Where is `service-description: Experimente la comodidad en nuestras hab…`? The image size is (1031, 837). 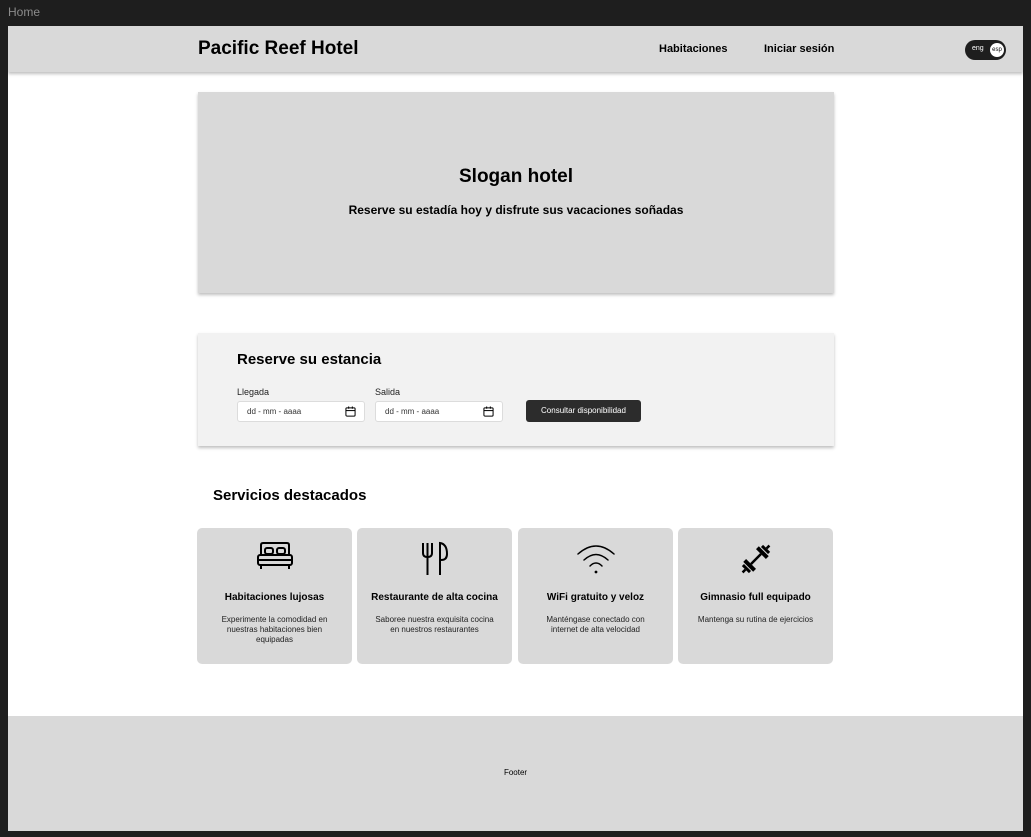 service-description: Experimente la comodidad en nuestras hab… is located at coordinates (274, 629).